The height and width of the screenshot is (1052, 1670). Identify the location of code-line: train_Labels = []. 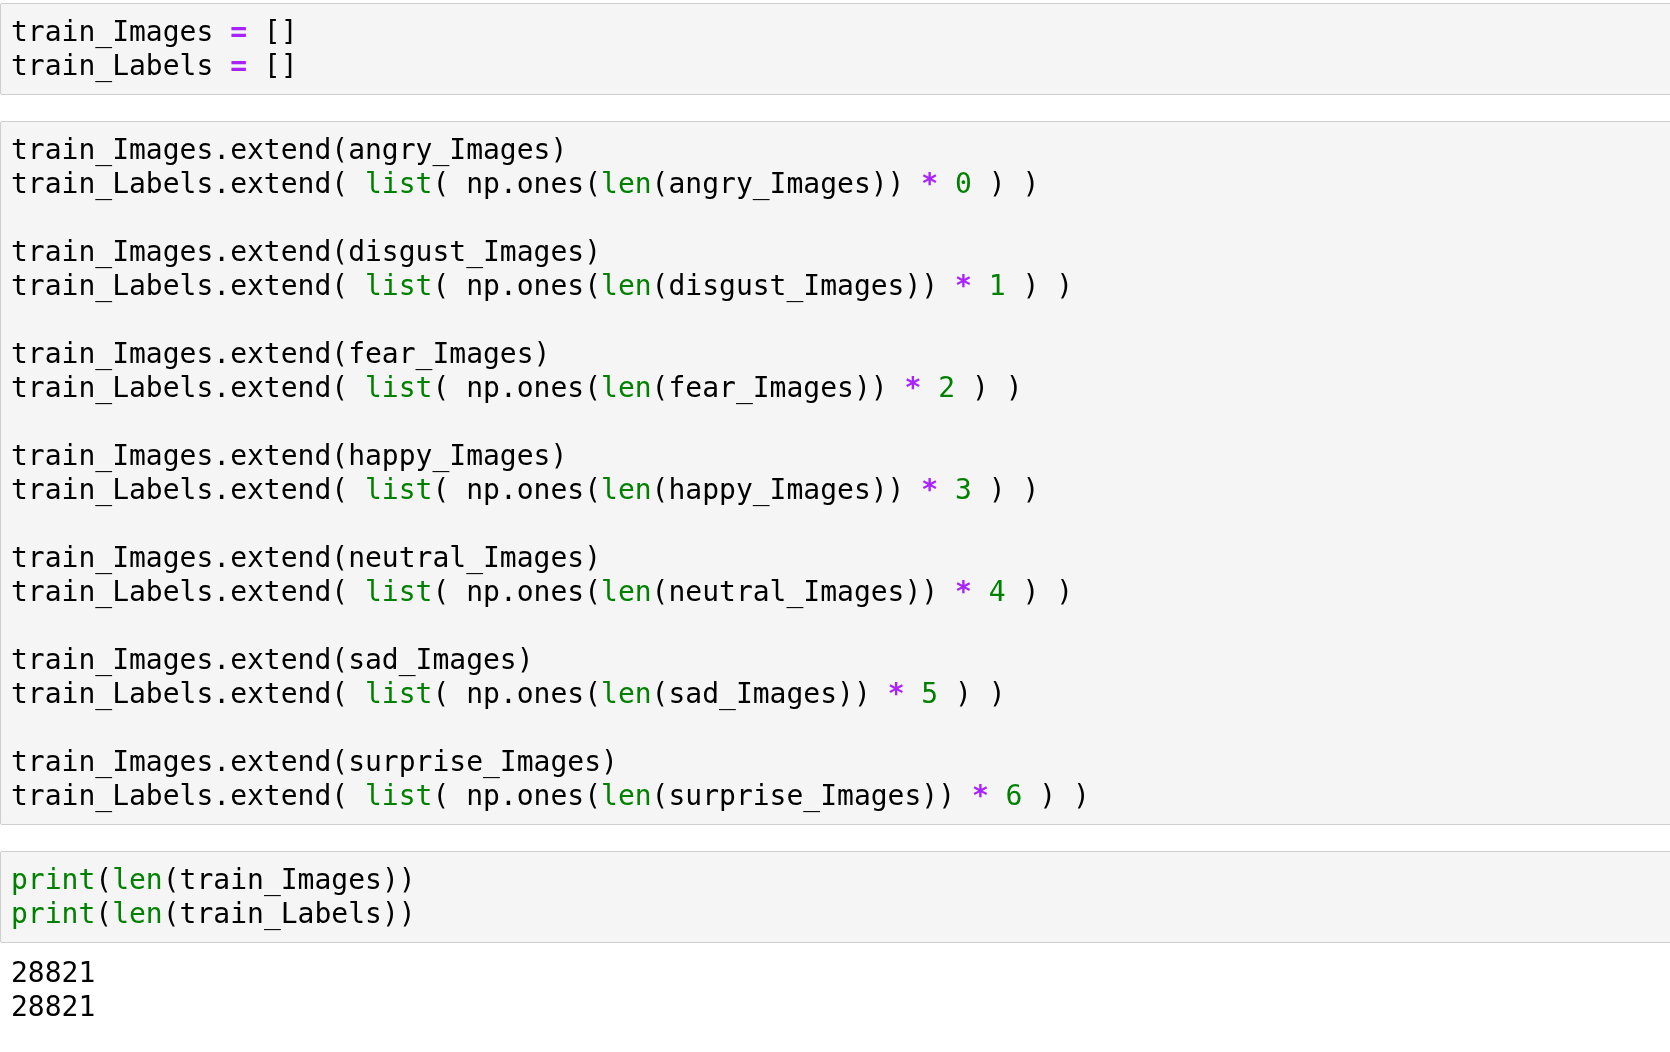
(155, 66).